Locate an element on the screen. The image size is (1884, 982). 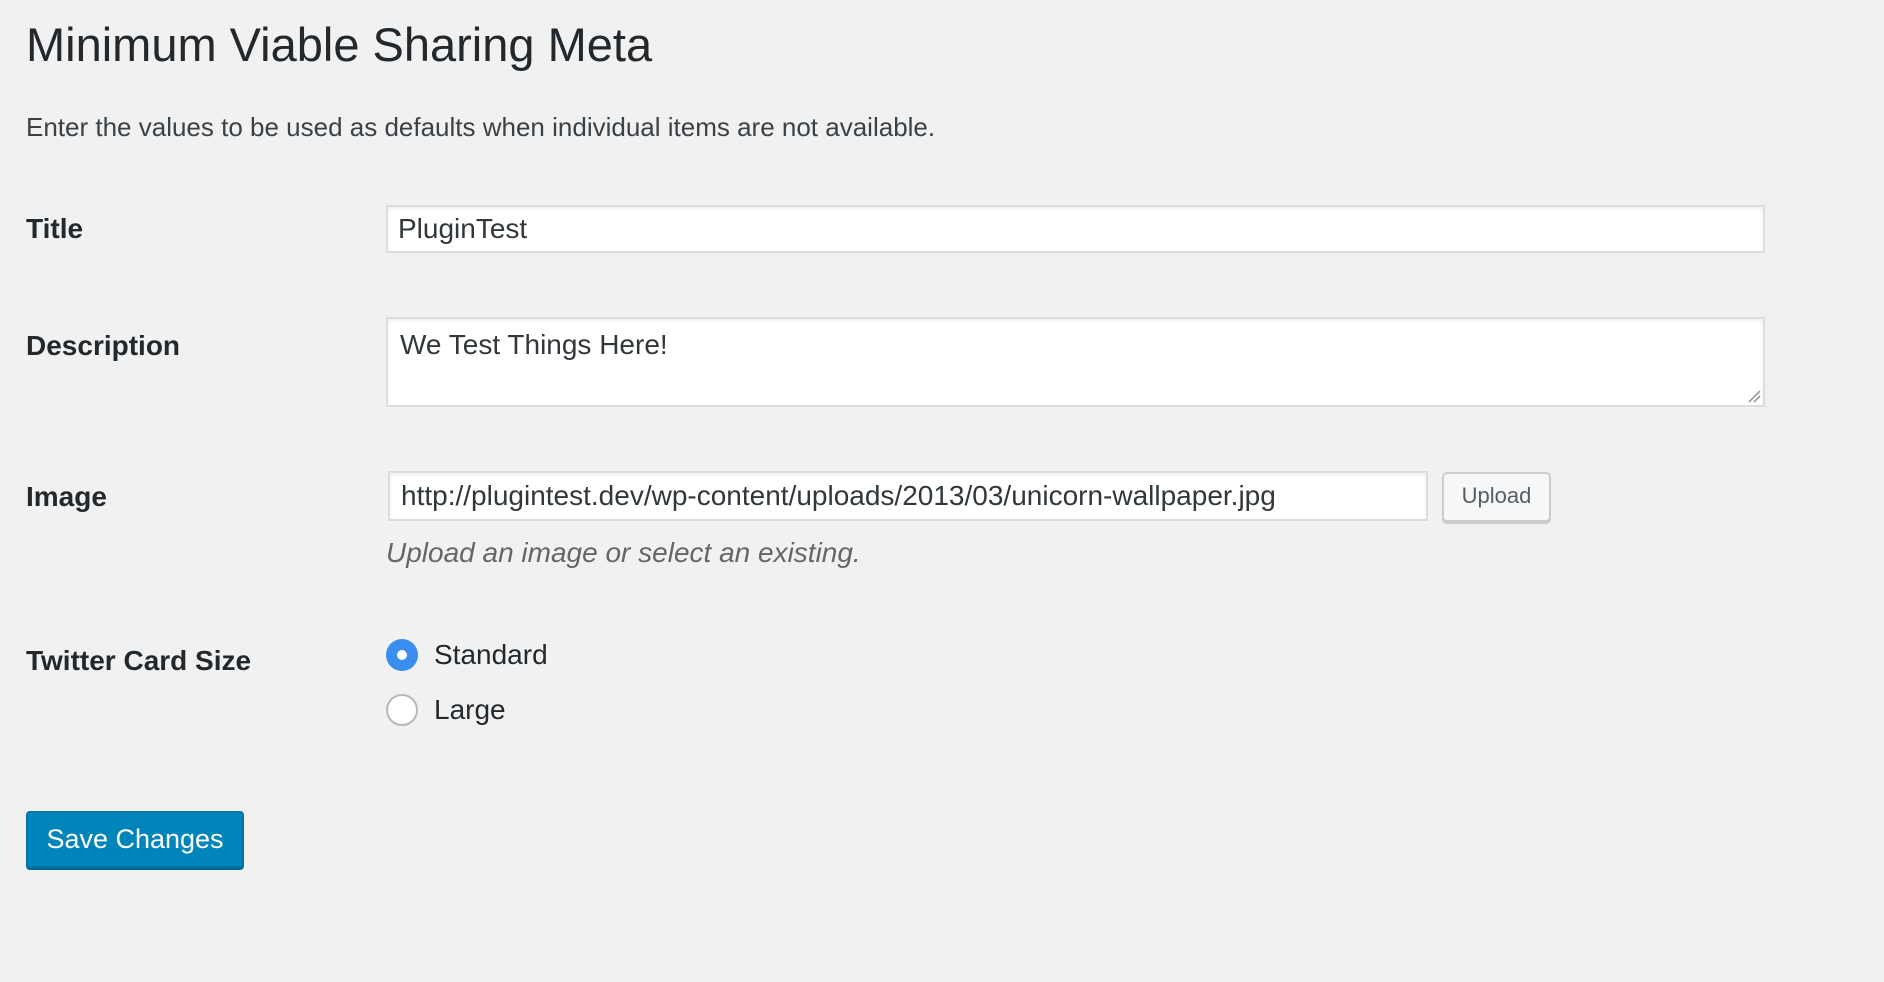
description-value: We Test Things Here! is located at coordinates (534, 344).